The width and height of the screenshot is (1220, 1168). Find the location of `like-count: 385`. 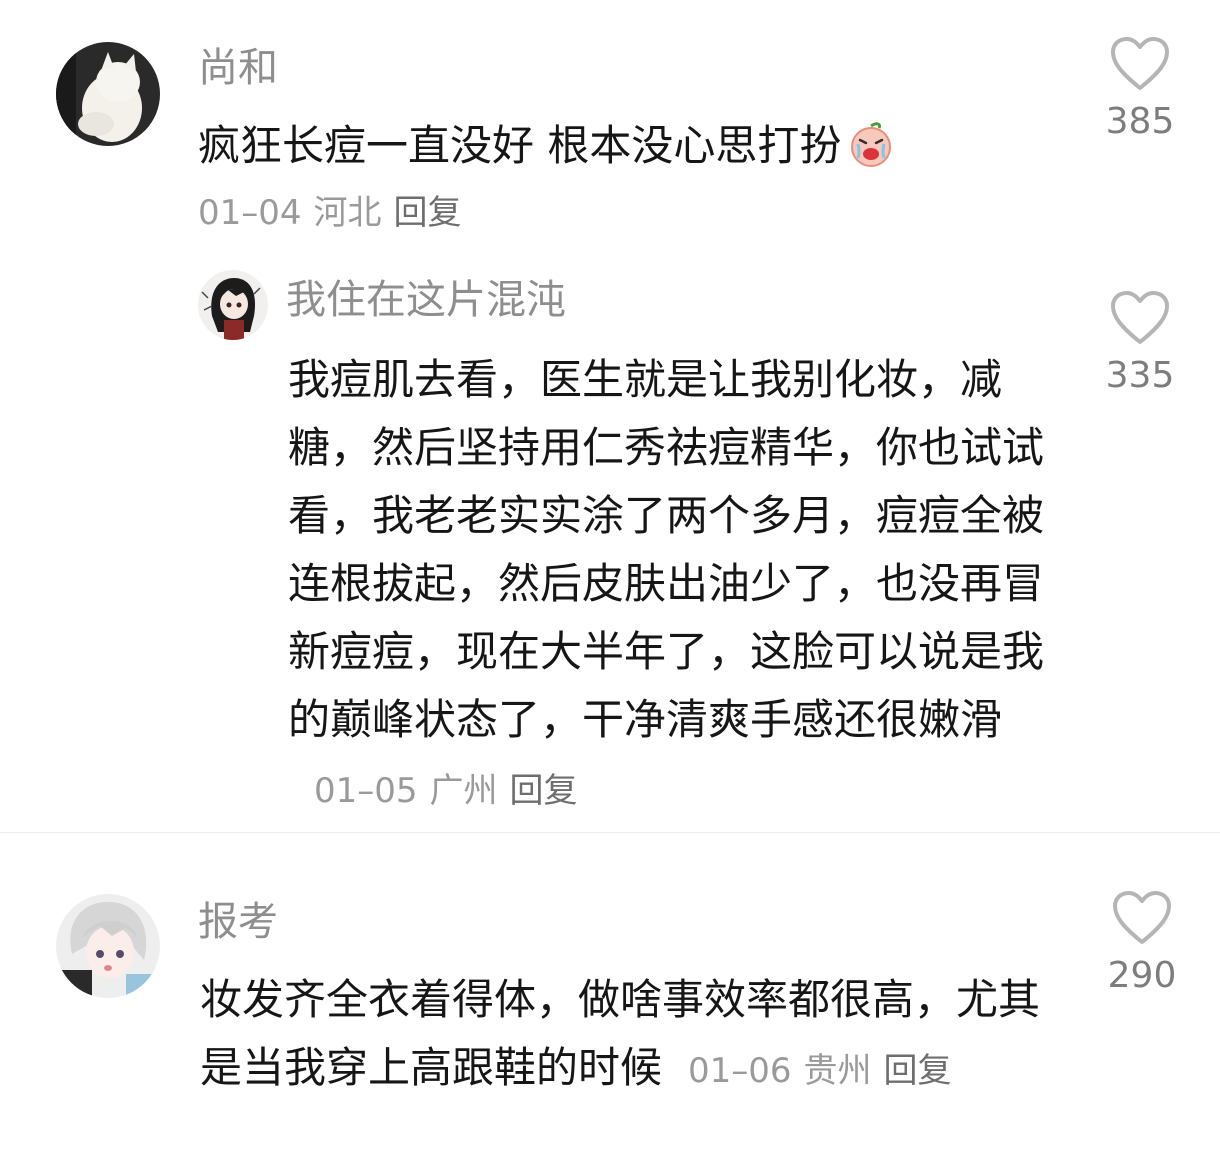

like-count: 385 is located at coordinates (1140, 121).